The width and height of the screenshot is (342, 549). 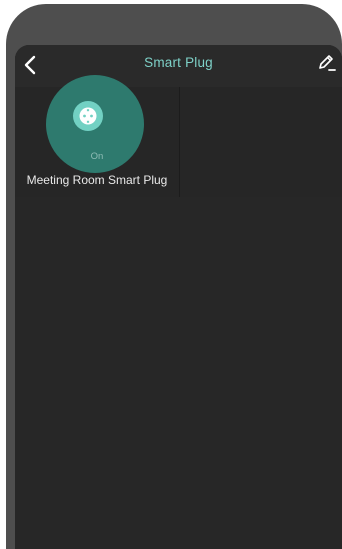 I want to click on chevron-left-icon, so click(x=30, y=65).